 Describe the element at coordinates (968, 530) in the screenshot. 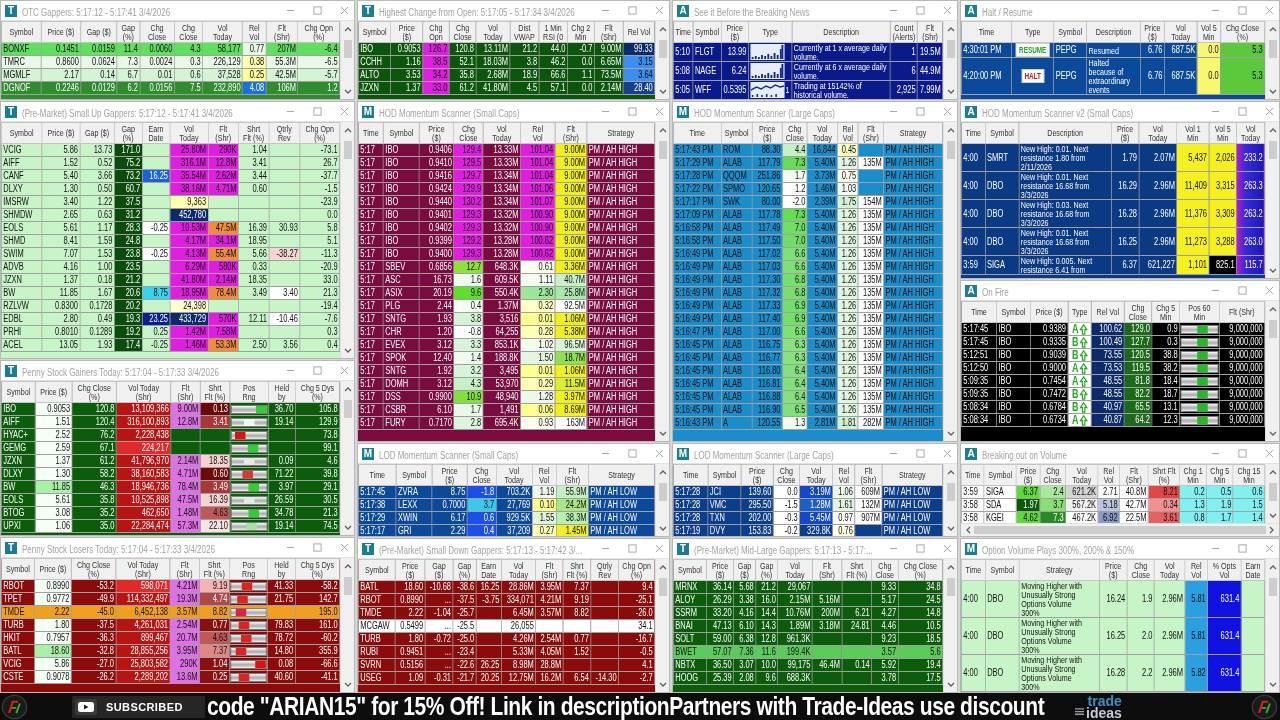

I see `chevron-left-icon` at that location.